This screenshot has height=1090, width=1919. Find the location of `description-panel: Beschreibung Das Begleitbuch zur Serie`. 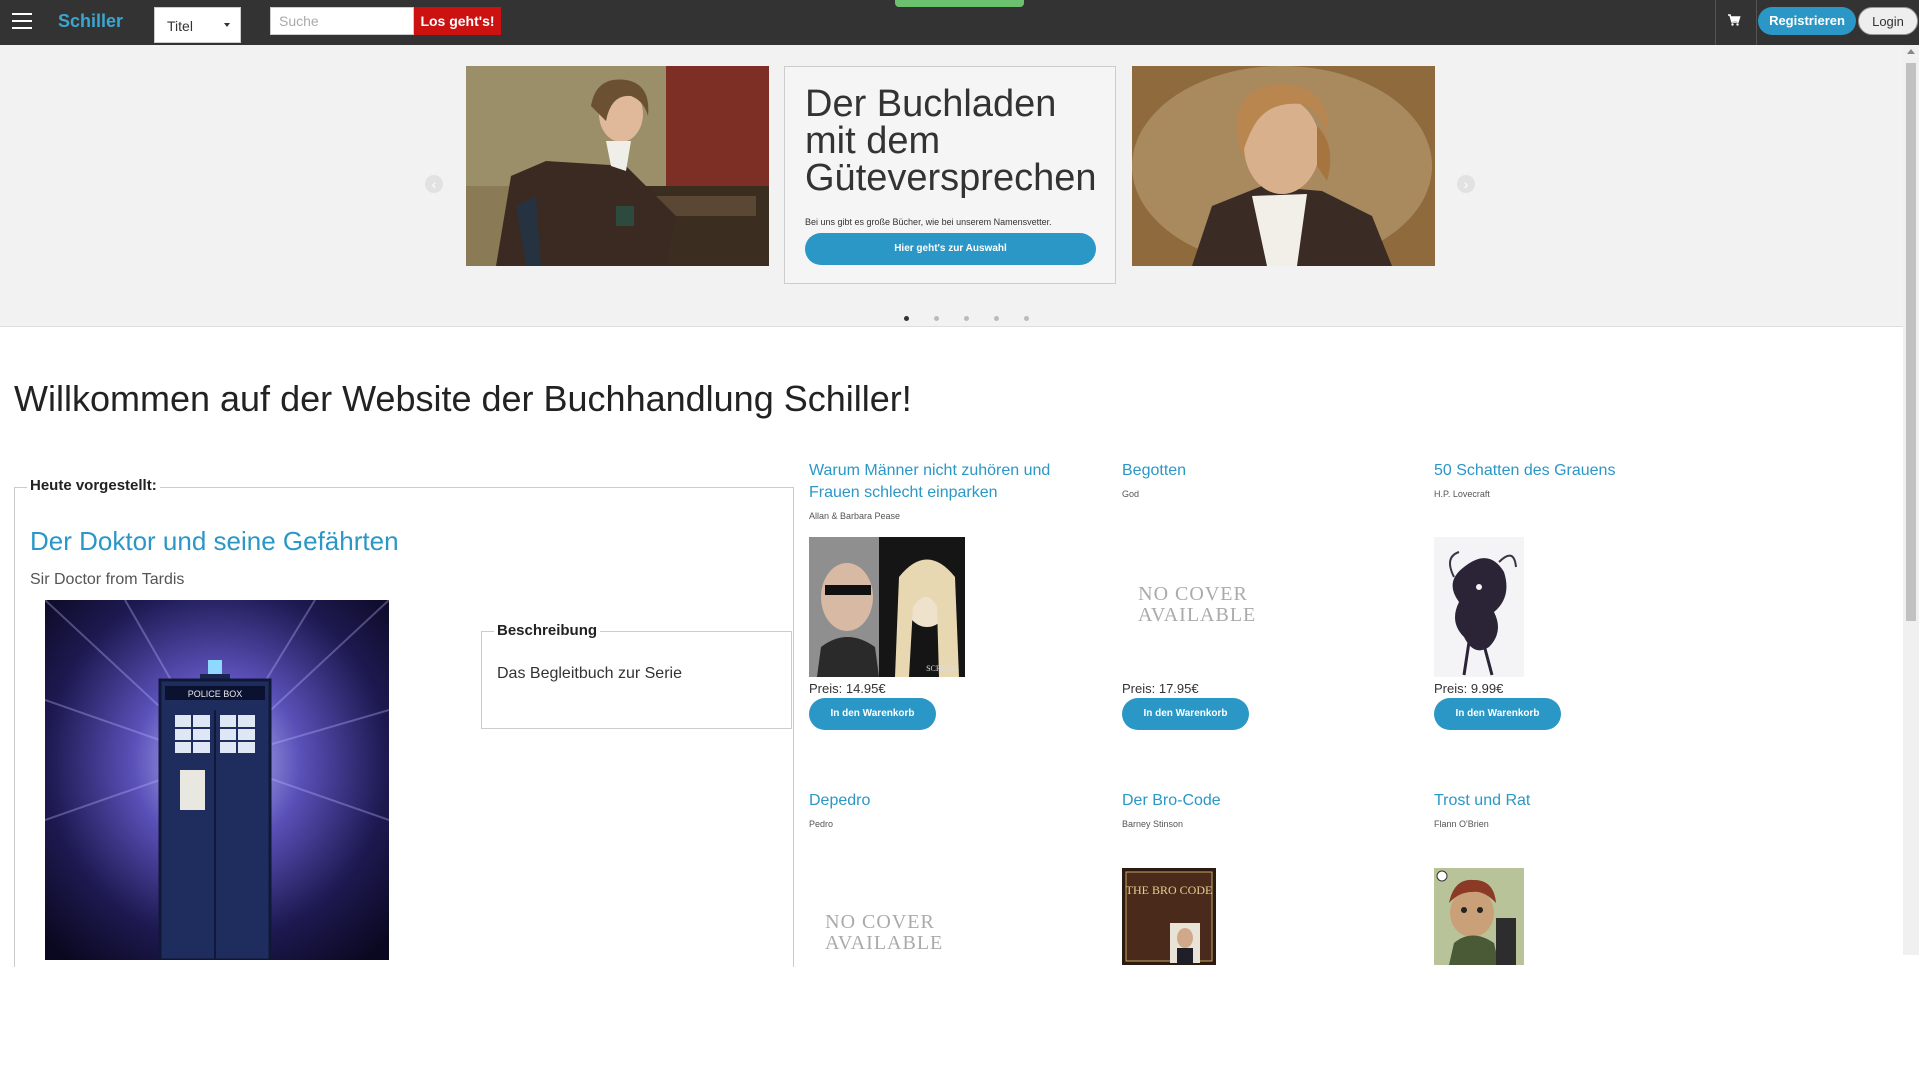

description-panel: Beschreibung Das Begleitbuch zur Serie is located at coordinates (636, 675).